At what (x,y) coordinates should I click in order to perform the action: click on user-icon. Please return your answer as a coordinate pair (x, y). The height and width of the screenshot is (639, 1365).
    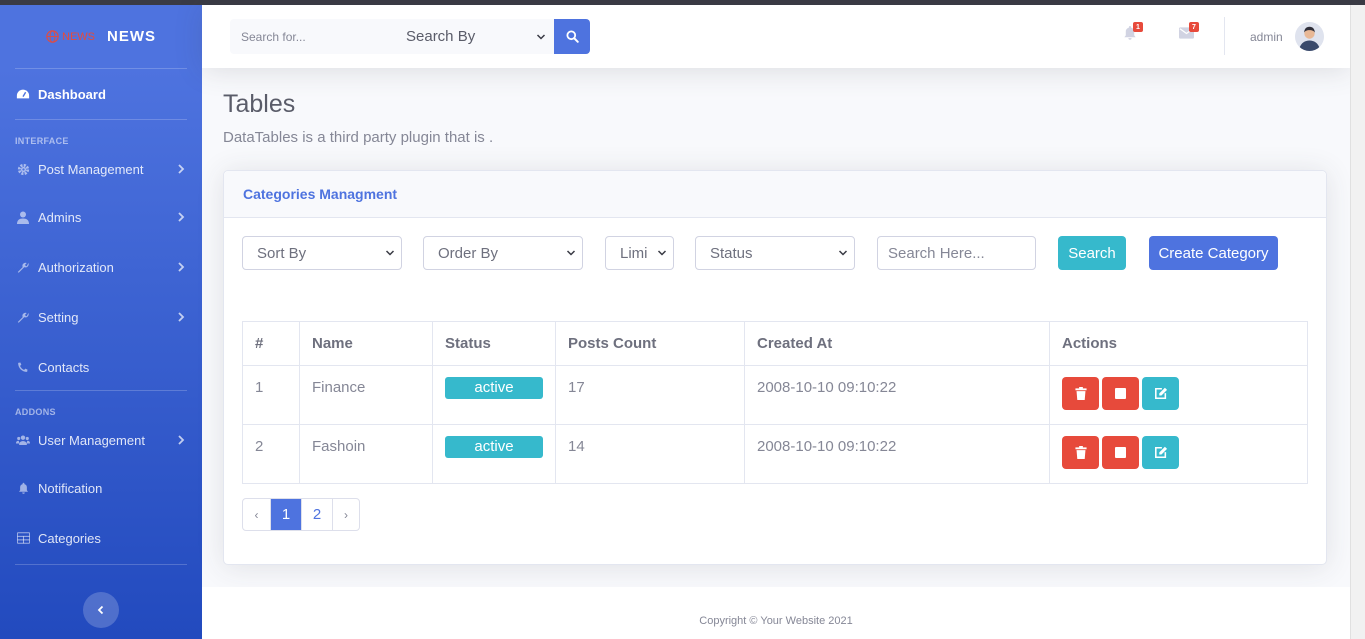
    Looking at the image, I should click on (23, 217).